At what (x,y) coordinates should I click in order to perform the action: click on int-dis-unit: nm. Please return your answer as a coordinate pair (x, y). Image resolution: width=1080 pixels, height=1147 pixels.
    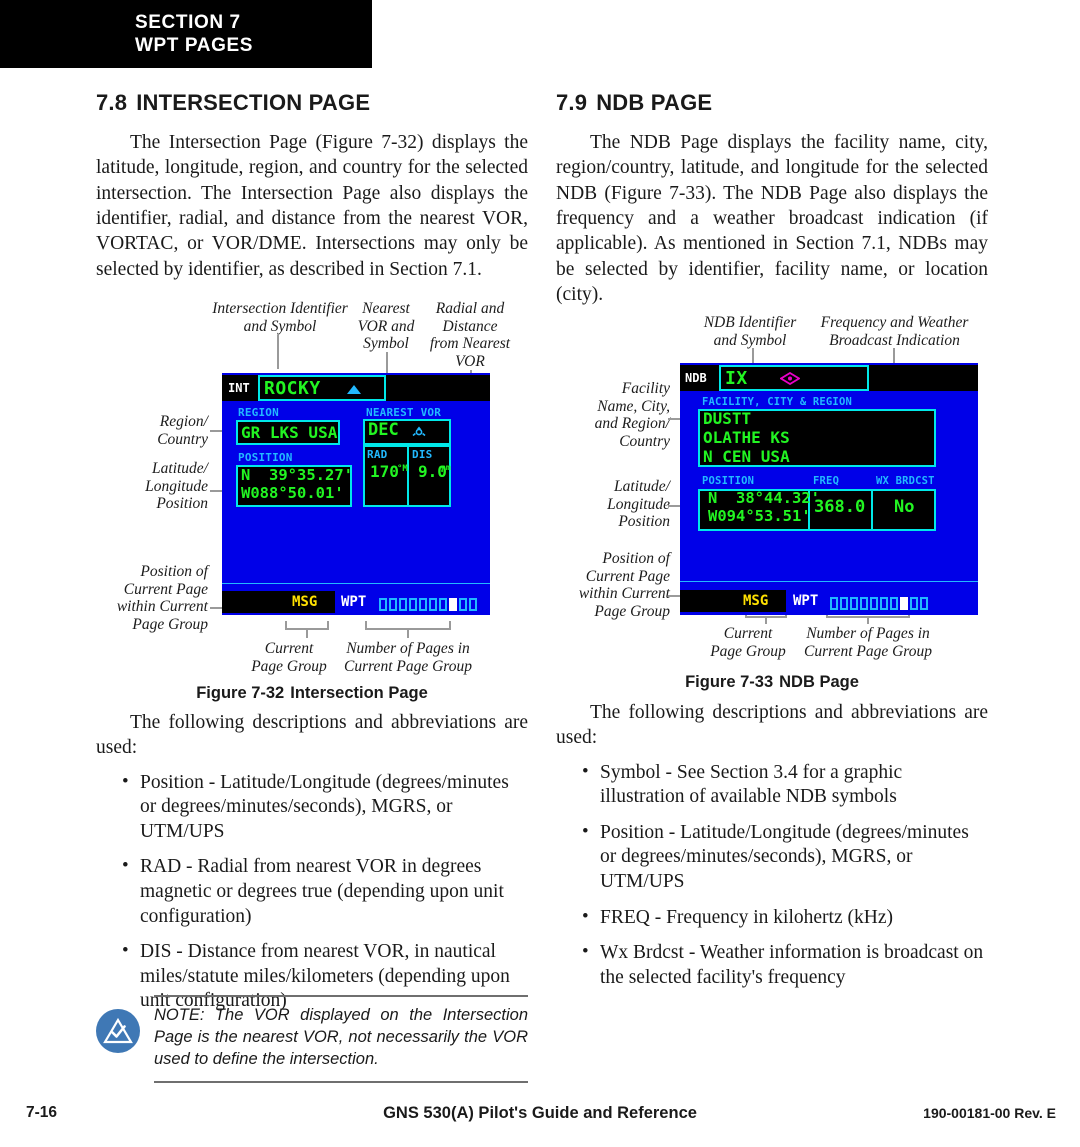
    Looking at the image, I should click on (446, 467).